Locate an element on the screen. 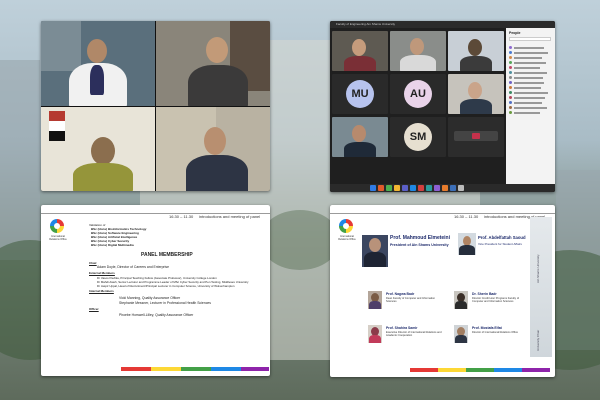 This screenshot has height=400, width=600. participant-tile: AU is located at coordinates (418, 94).